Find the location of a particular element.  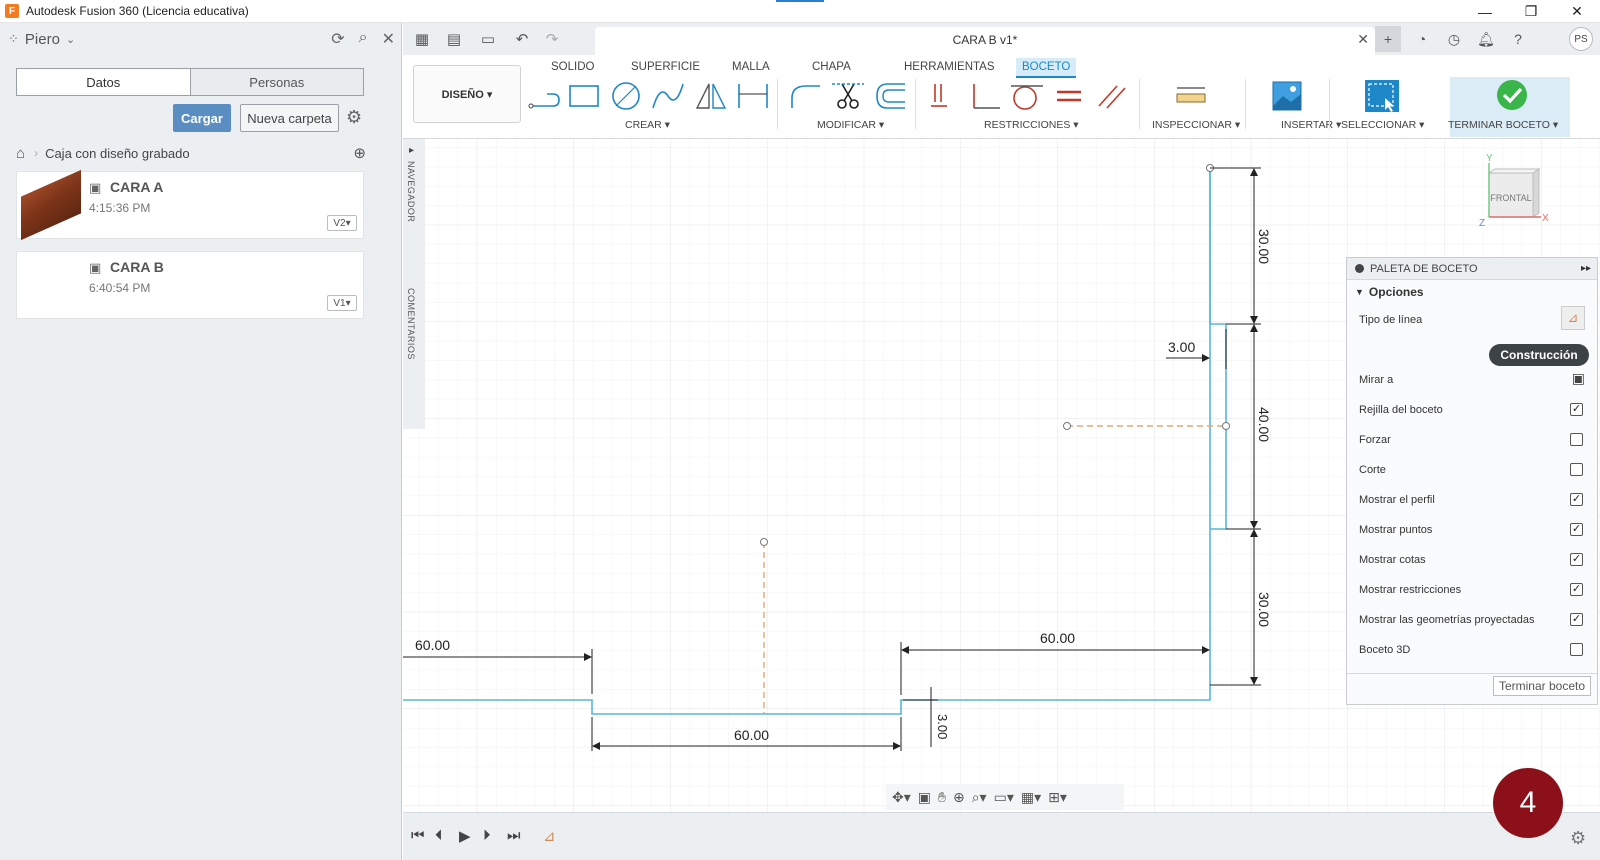

undo-icon: ↶ is located at coordinates (522, 39).